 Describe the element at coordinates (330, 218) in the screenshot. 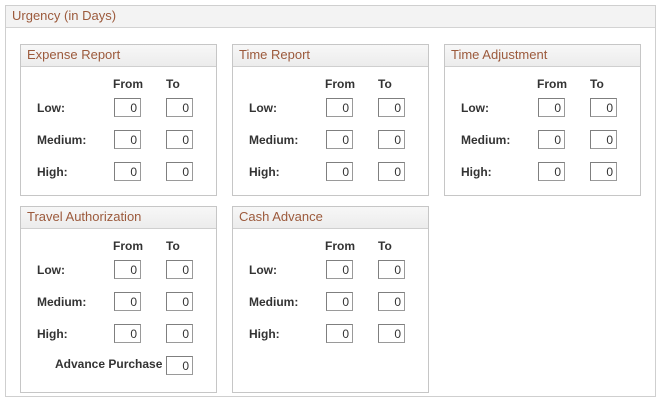

I see `group-title: Cash Advance` at that location.